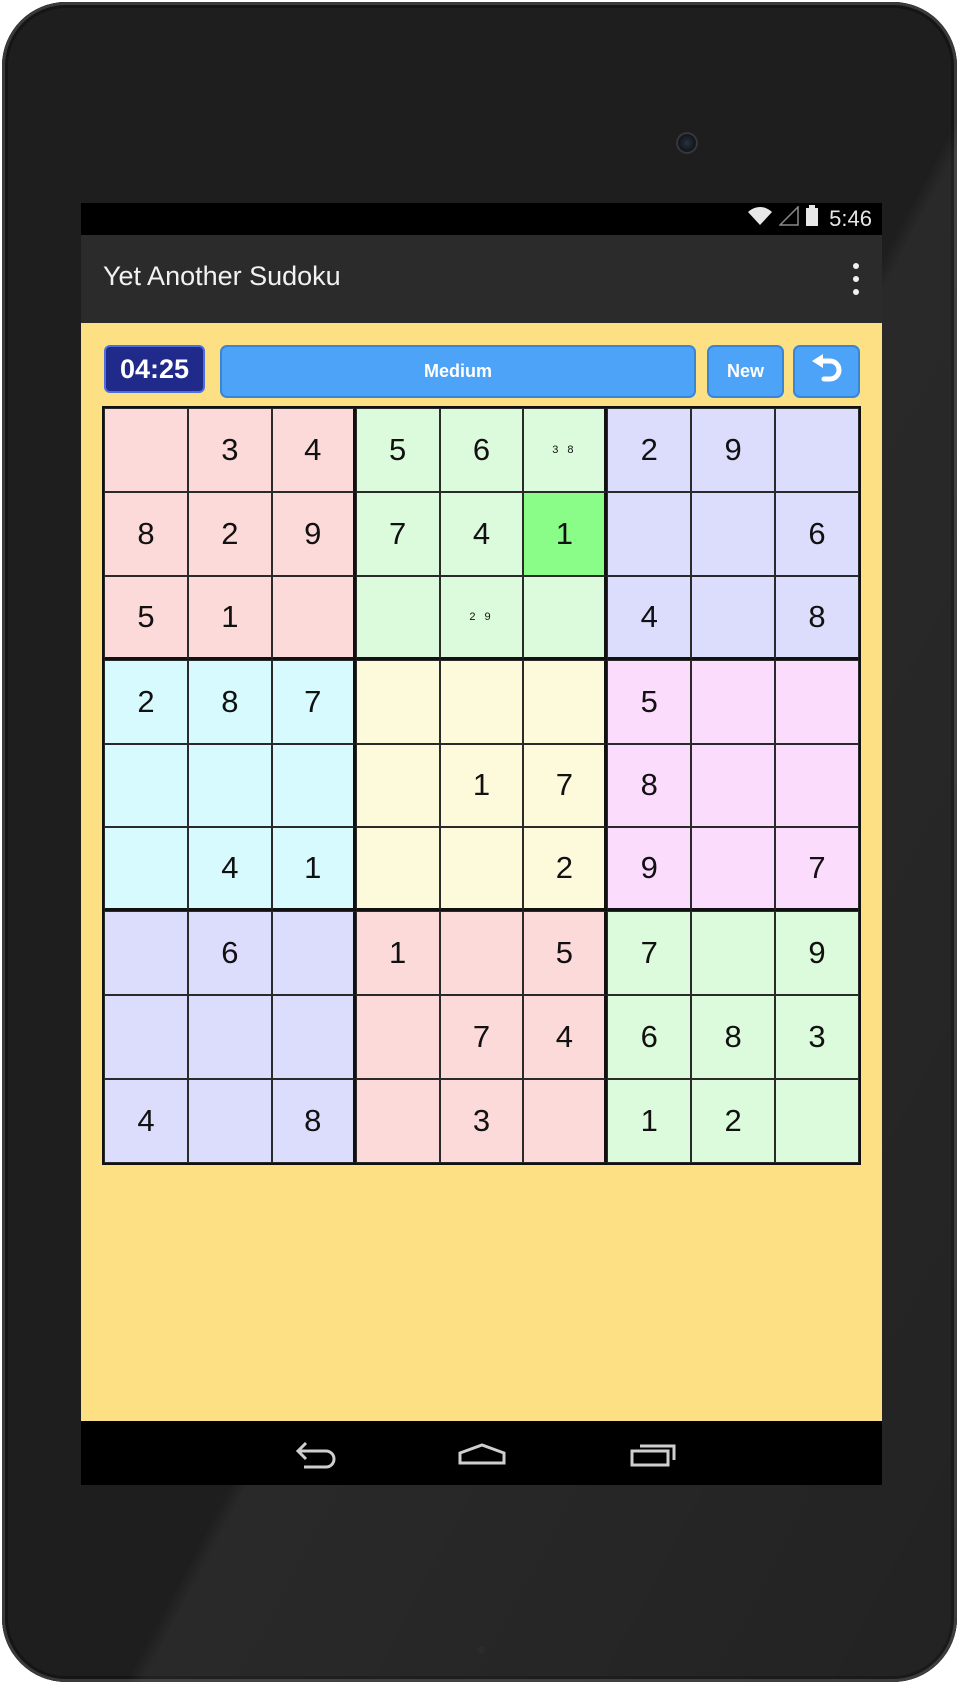 The image size is (959, 1684). Describe the element at coordinates (812, 219) in the screenshot. I see `battery-icon` at that location.